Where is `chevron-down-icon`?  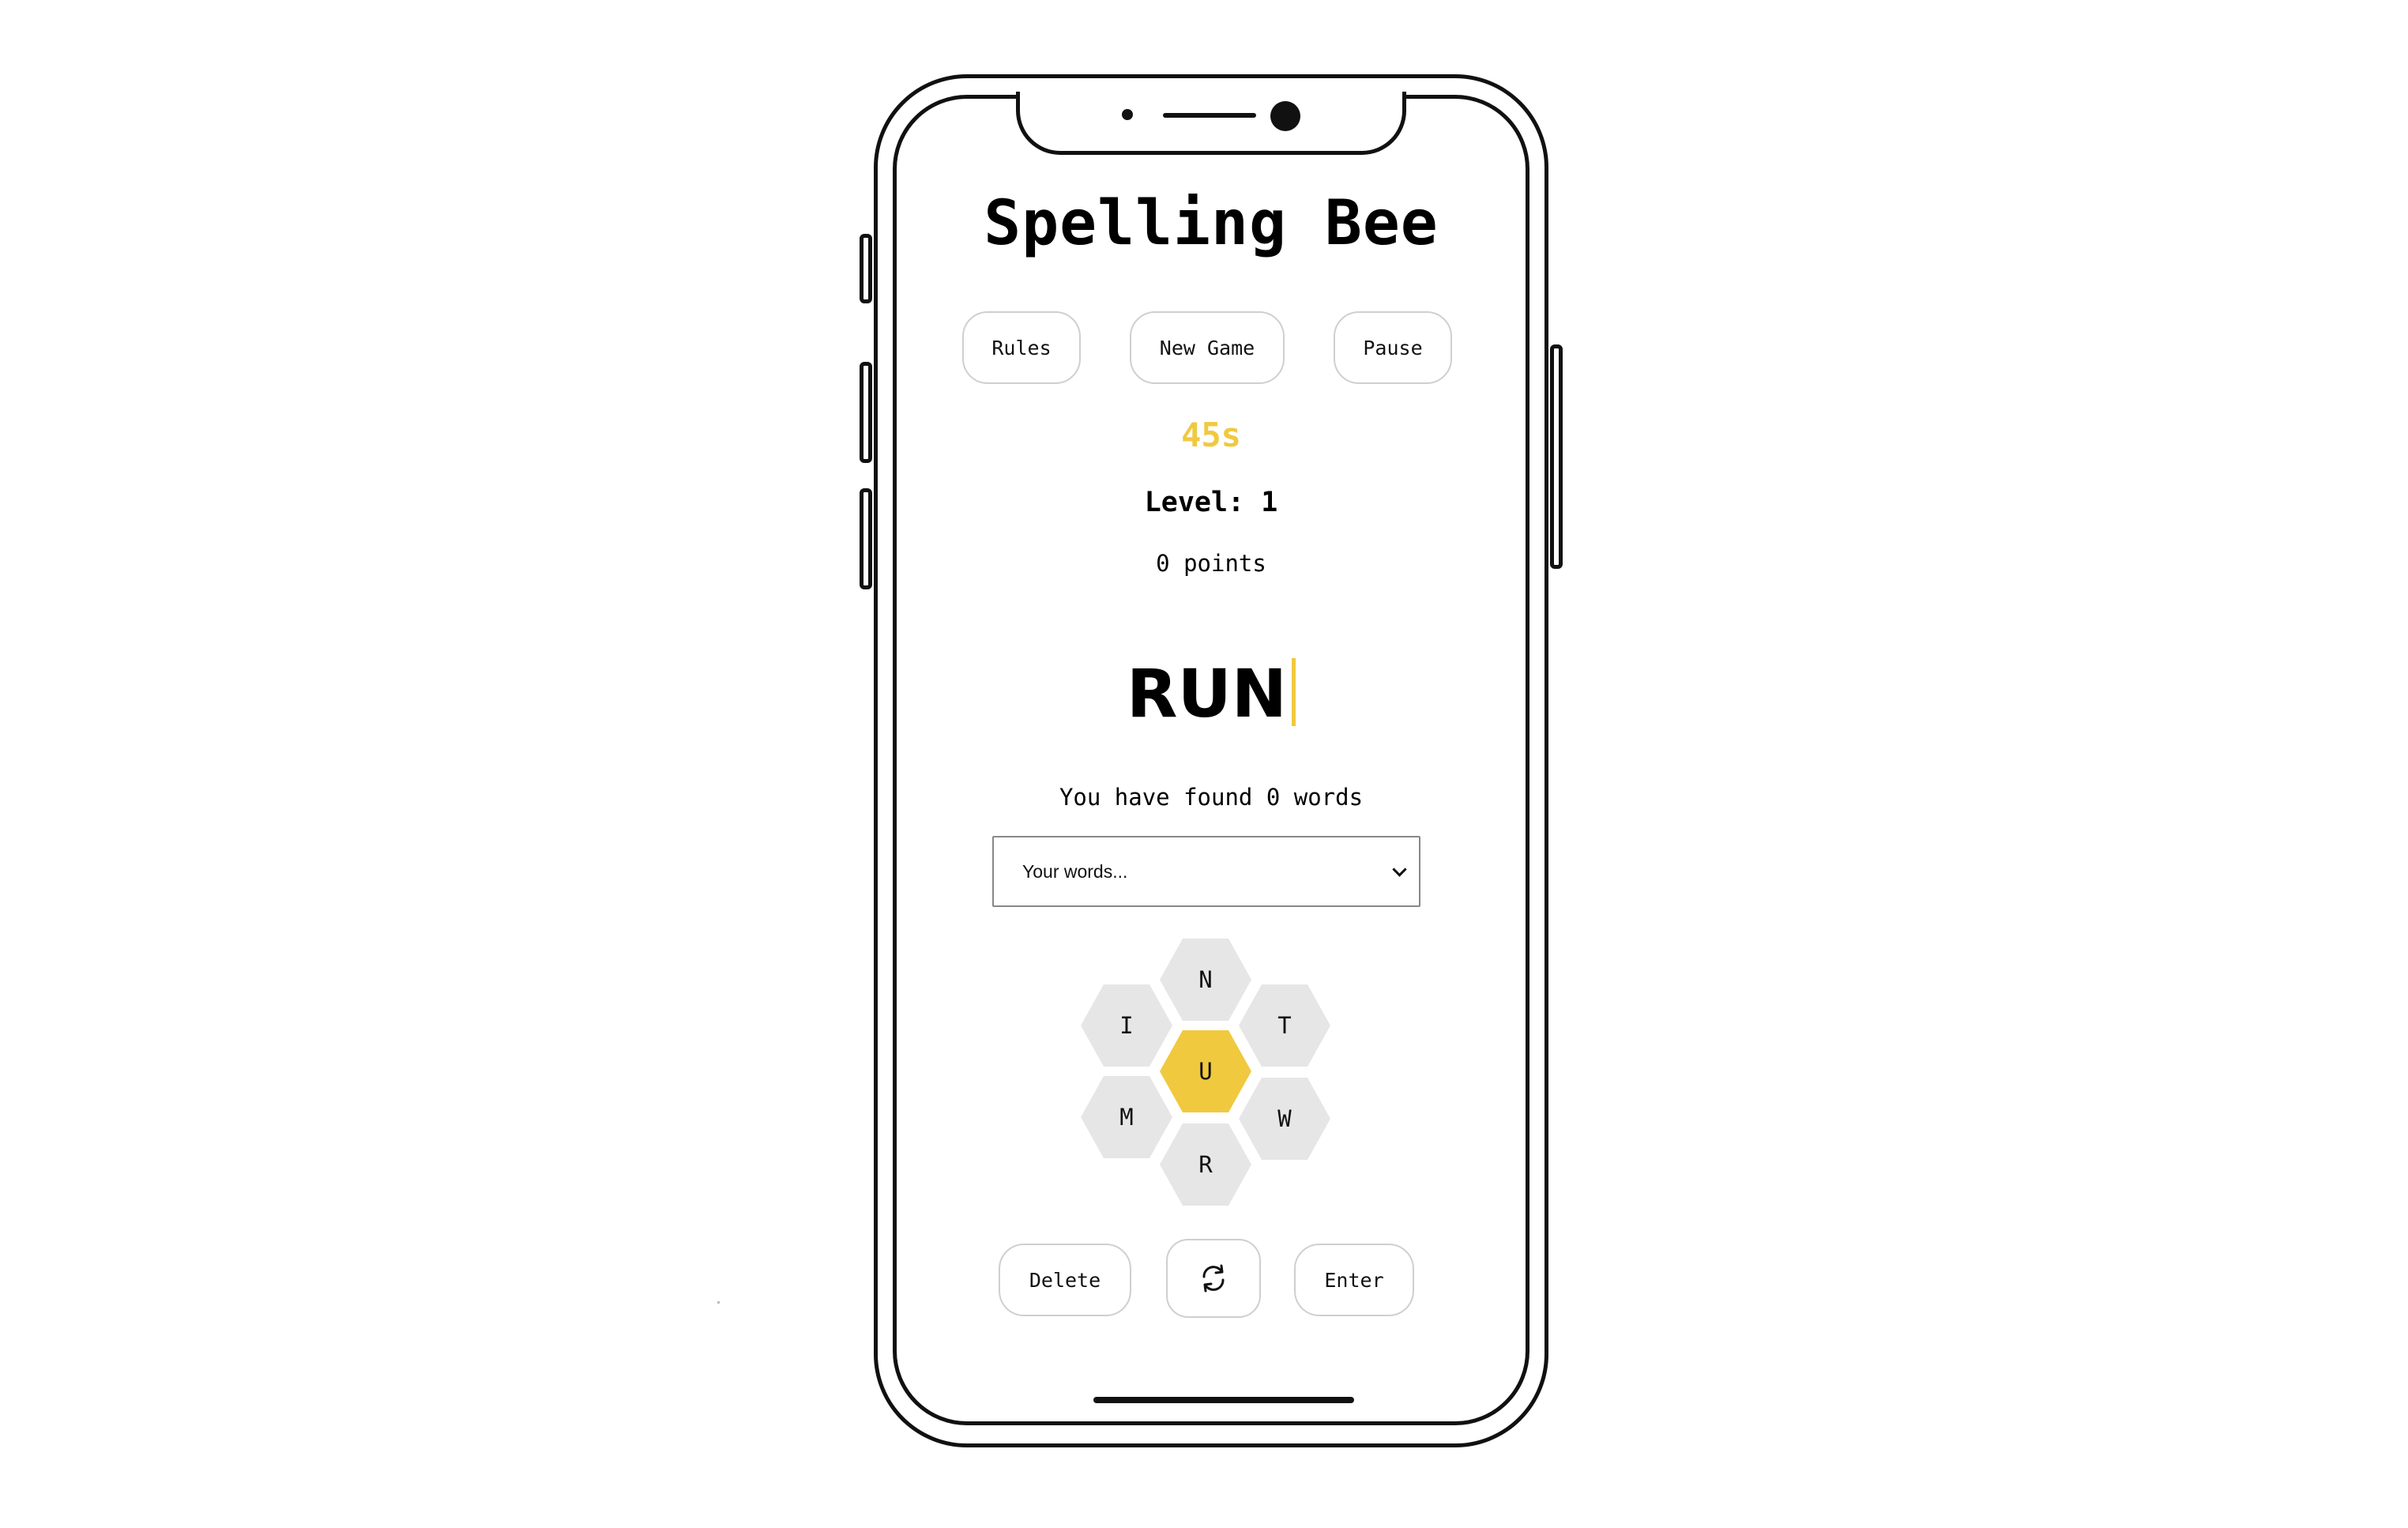
chevron-down-icon is located at coordinates (1399, 869).